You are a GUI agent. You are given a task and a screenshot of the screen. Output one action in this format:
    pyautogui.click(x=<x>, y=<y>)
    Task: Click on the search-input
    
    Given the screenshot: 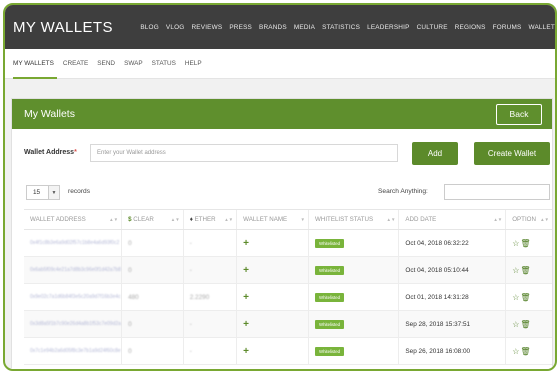 What is the action you would take?
    pyautogui.click(x=497, y=192)
    